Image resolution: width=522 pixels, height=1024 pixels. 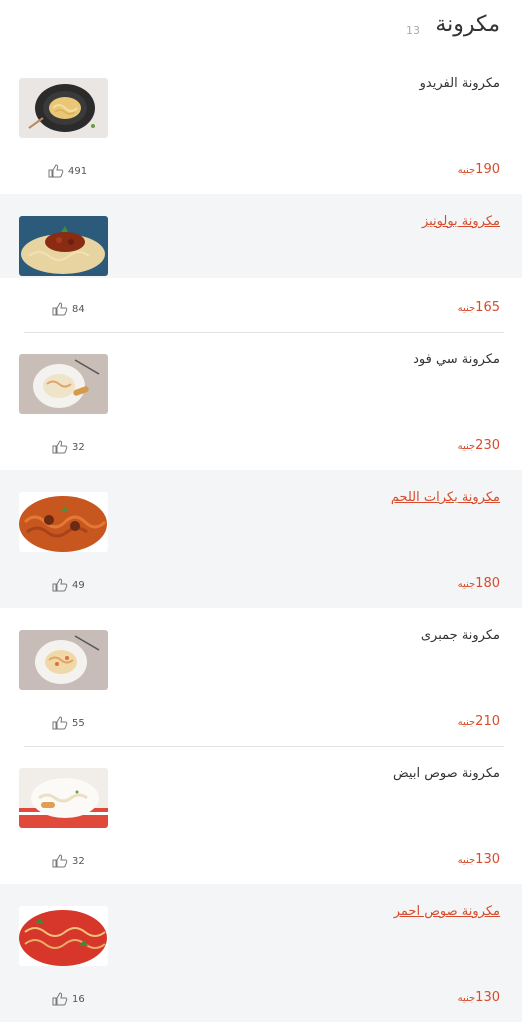 What do you see at coordinates (261, 30) in the screenshot?
I see `section-header: مكرونة 13` at bounding box center [261, 30].